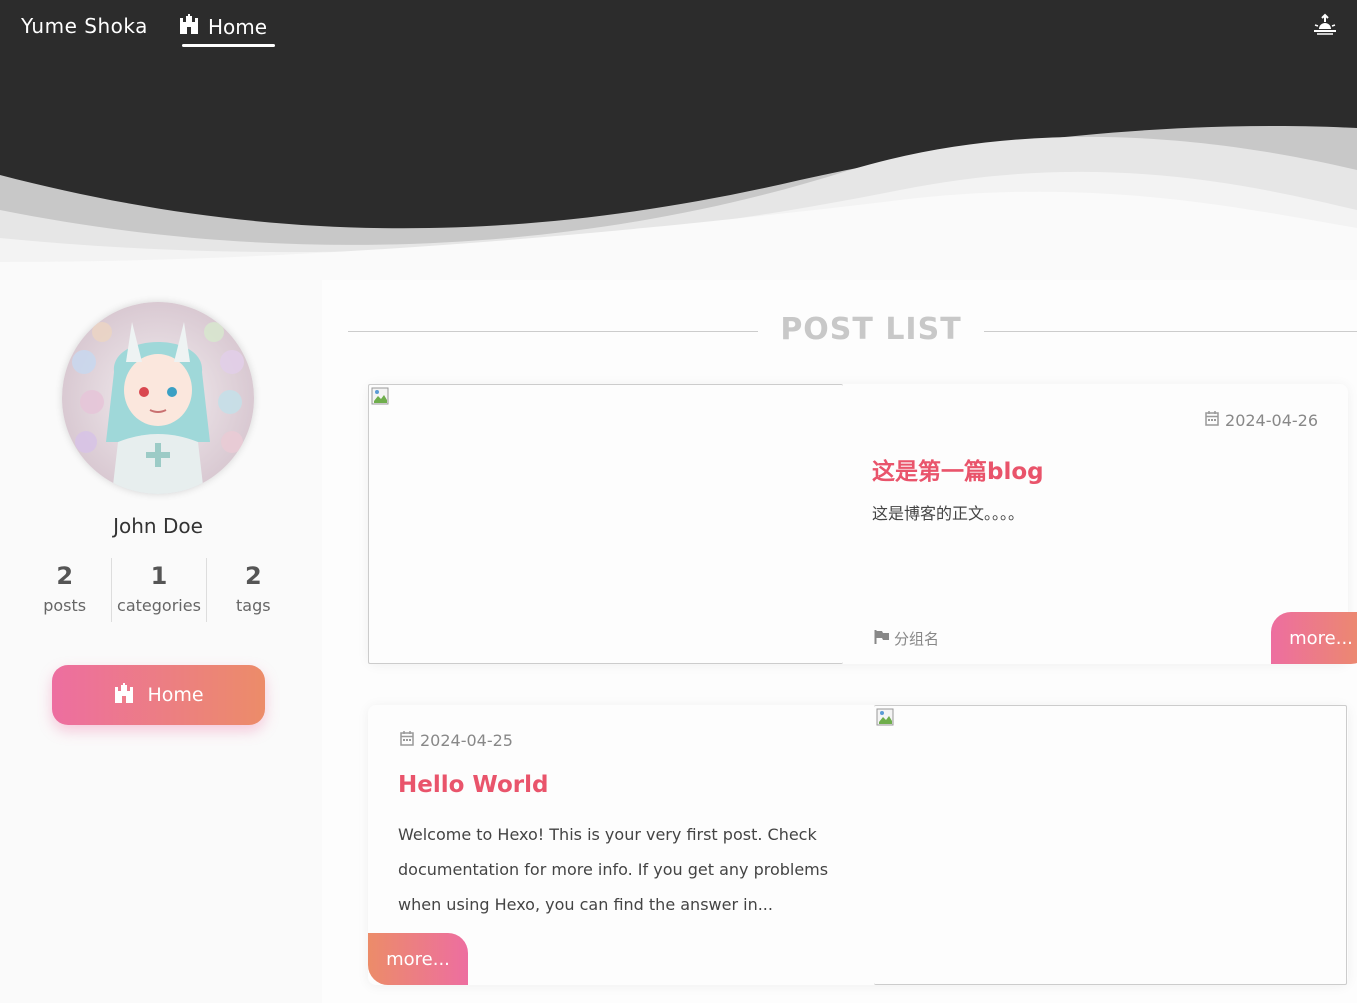 The width and height of the screenshot is (1357, 1003). I want to click on stat-posts-label: posts, so click(65, 605).